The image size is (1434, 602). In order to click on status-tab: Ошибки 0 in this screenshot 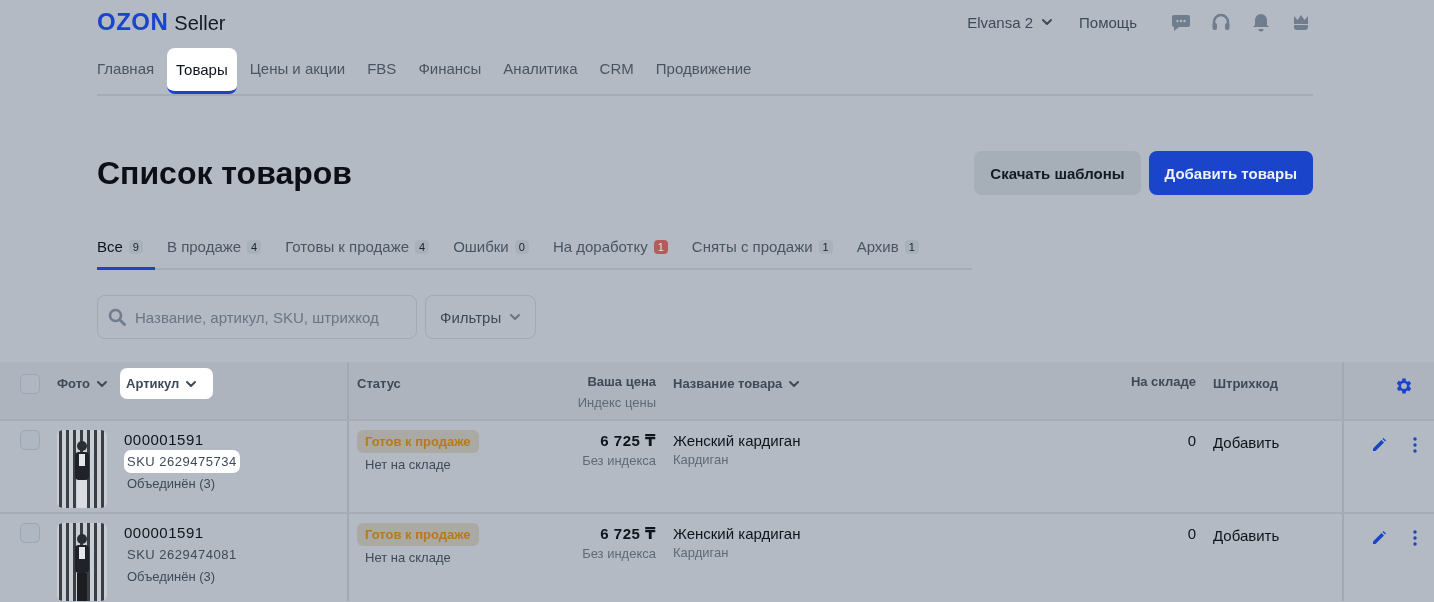, I will do `click(491, 248)`.